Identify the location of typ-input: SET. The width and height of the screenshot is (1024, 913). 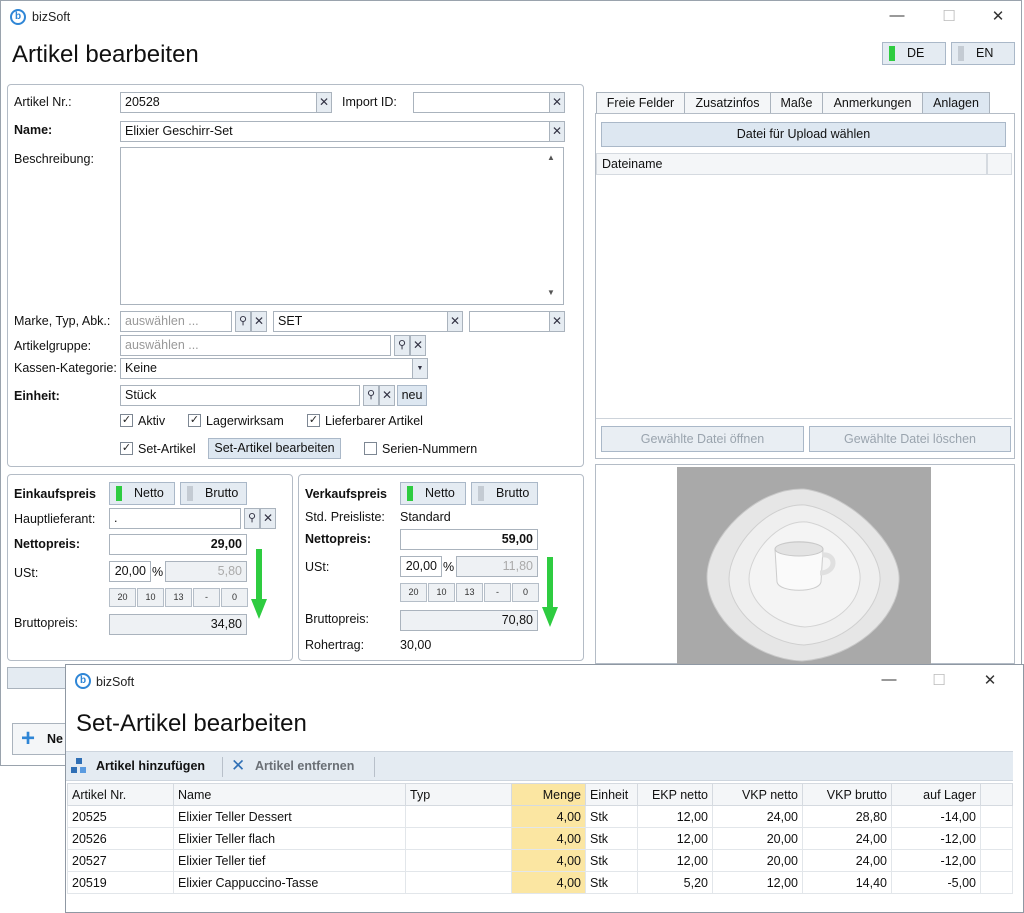
(360, 321).